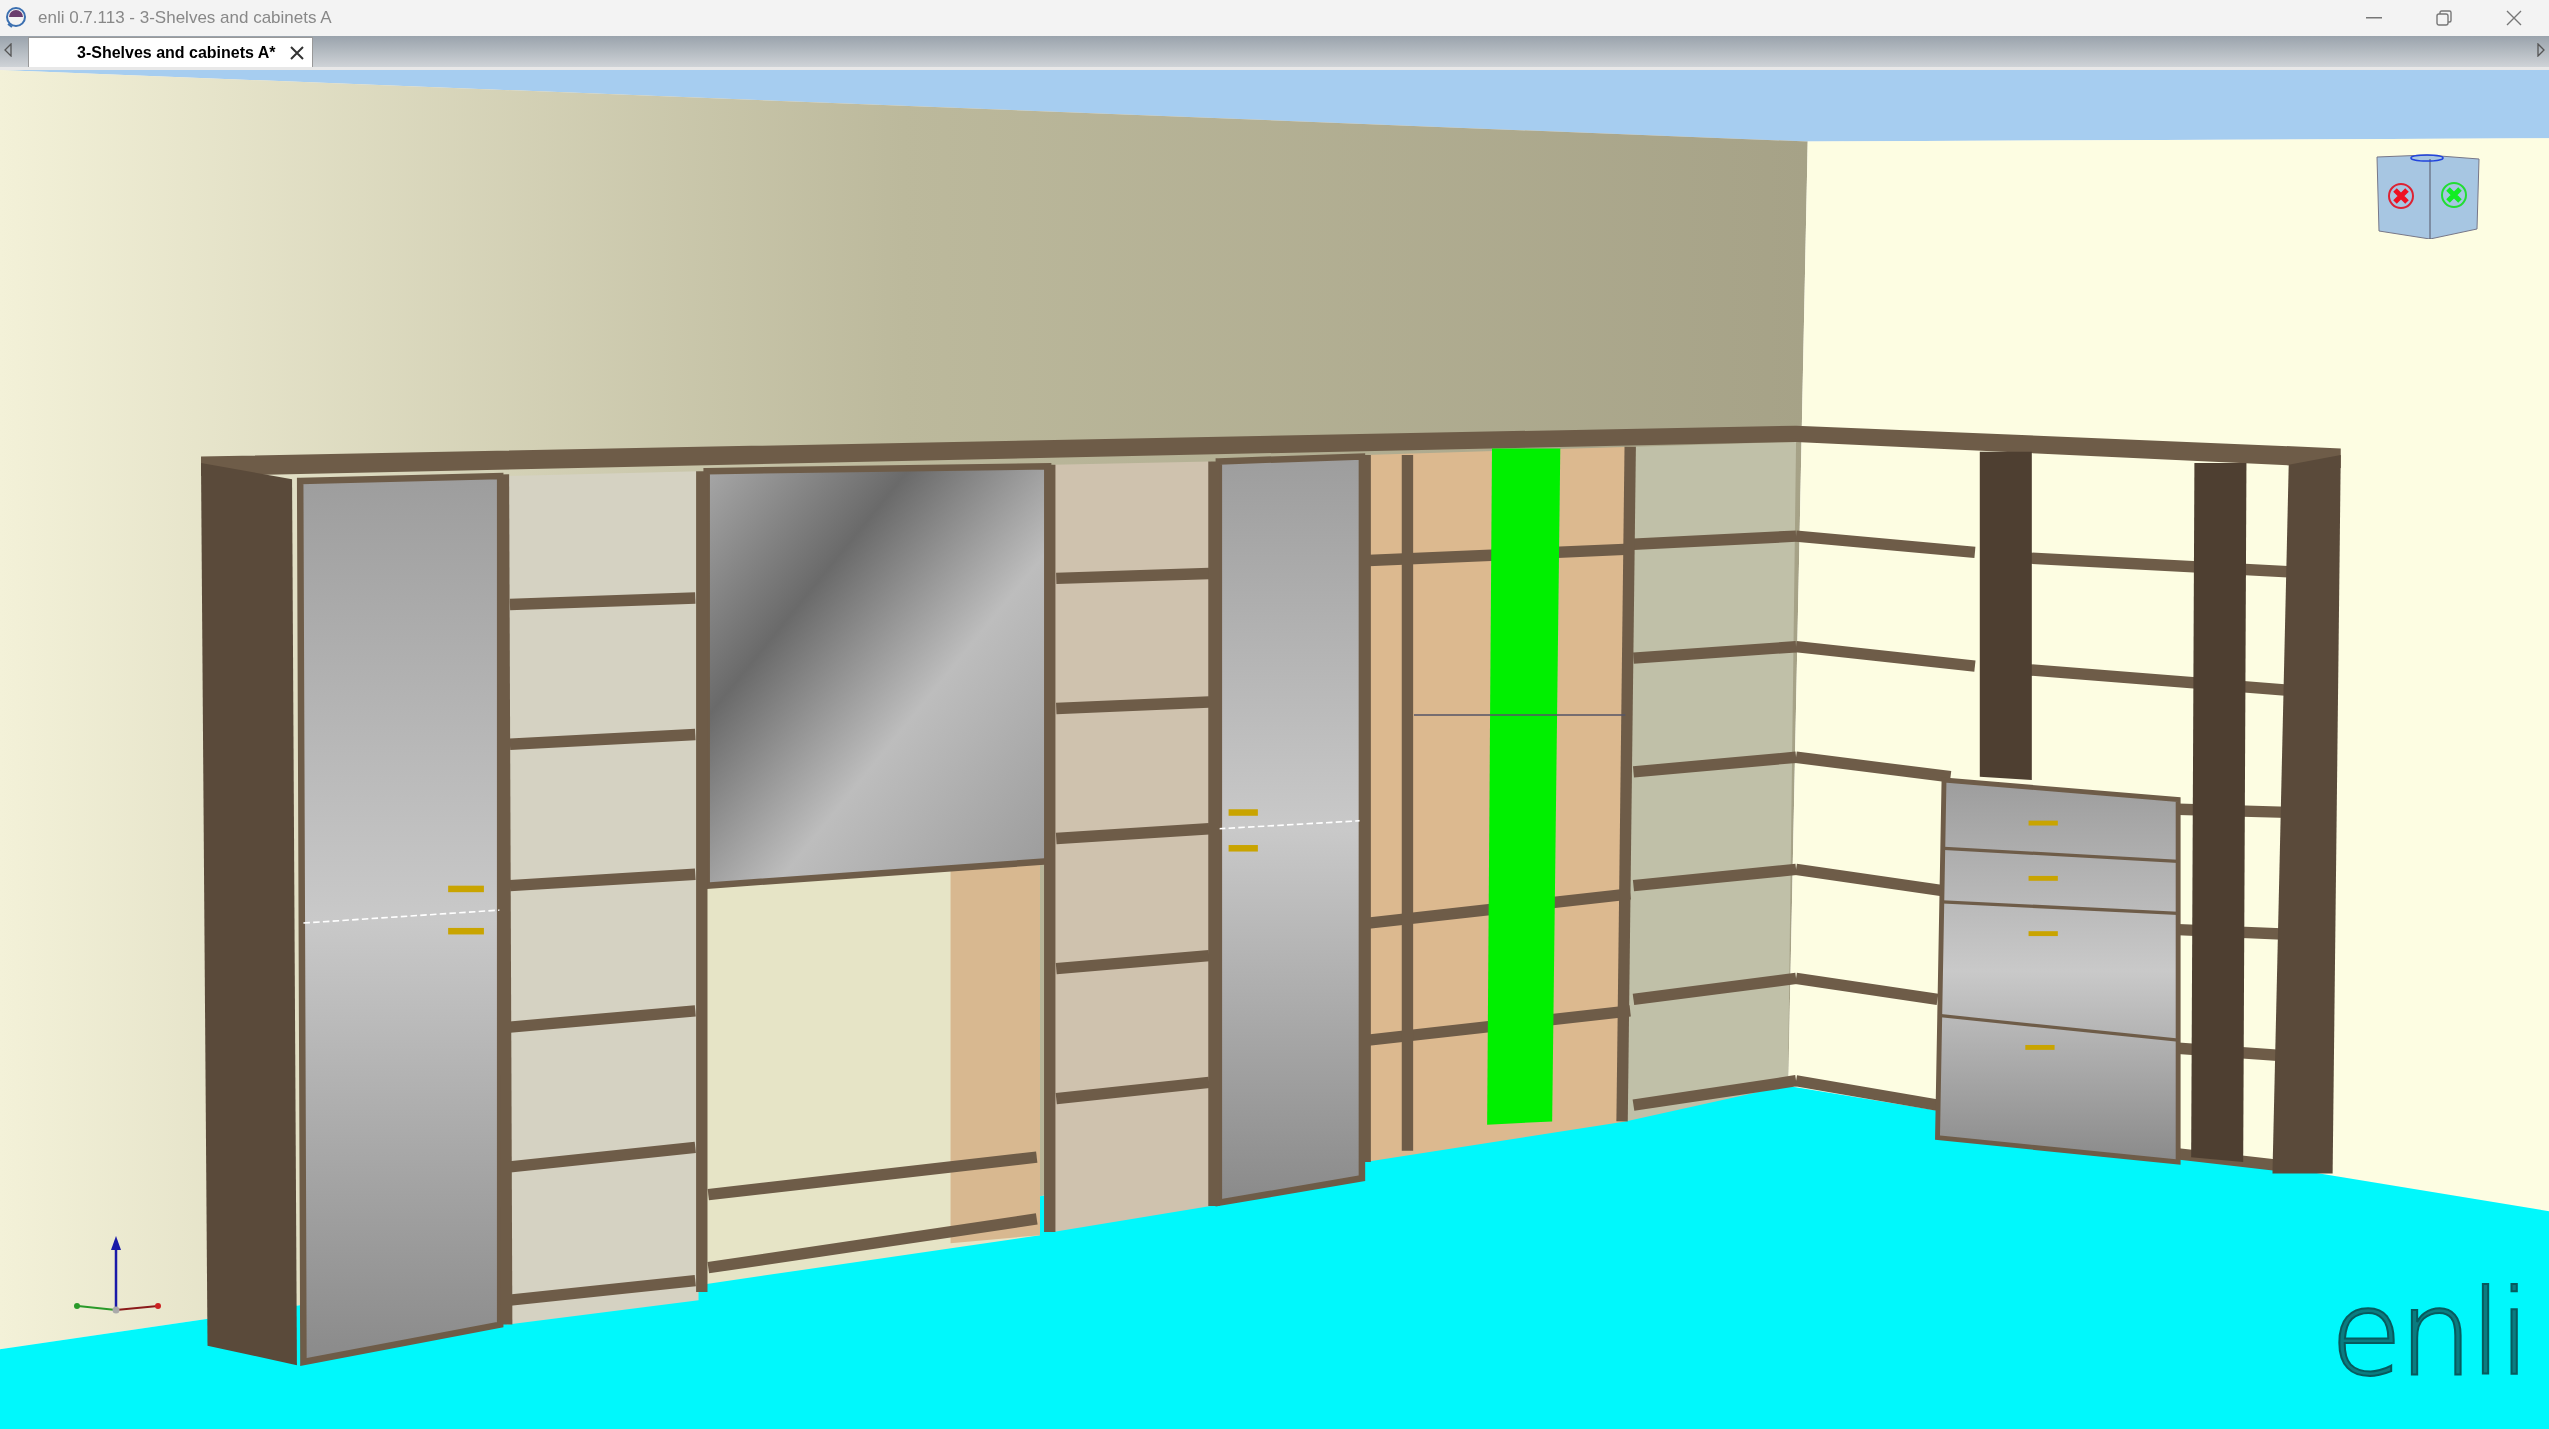 The image size is (2549, 1429). Describe the element at coordinates (2428, 1333) in the screenshot. I see `app-logo: enli` at that location.